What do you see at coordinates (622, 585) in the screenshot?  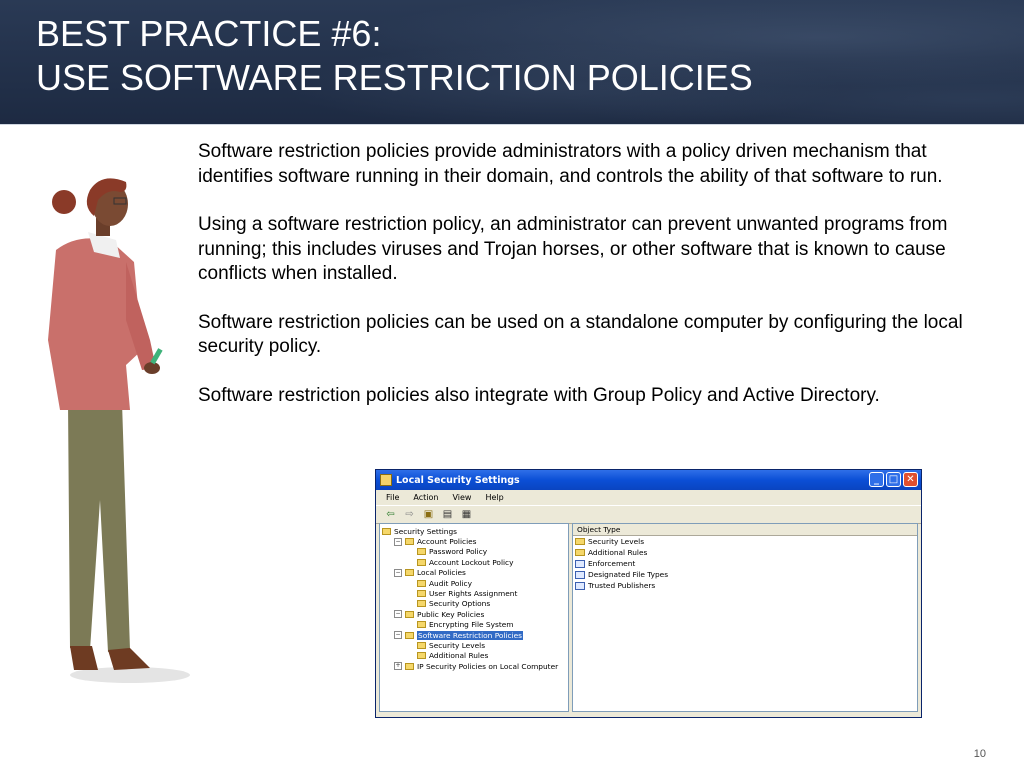 I see `list-item-label: Trusted Publishers` at bounding box center [622, 585].